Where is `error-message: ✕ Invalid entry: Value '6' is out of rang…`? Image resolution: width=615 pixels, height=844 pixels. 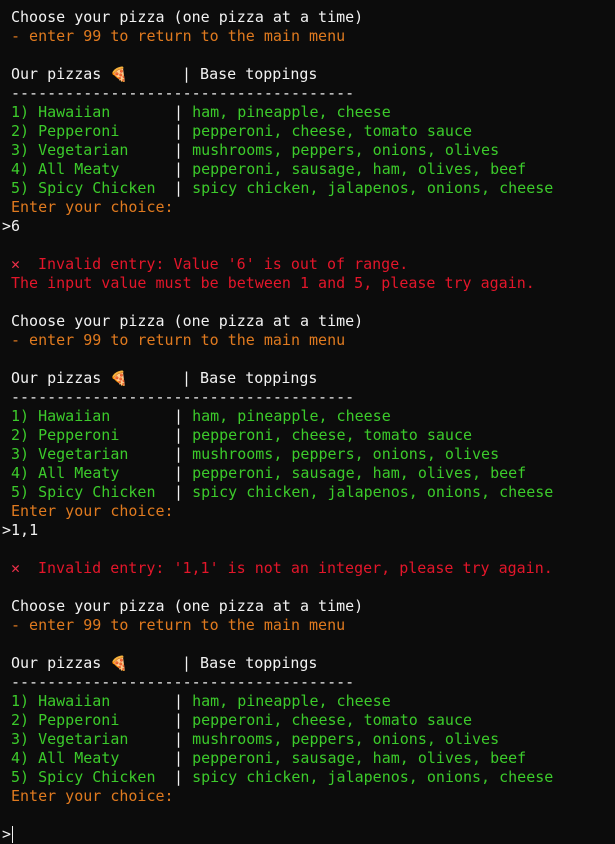 error-message: ✕ Invalid entry: Value '6' is out of rang… is located at coordinates (307, 264).